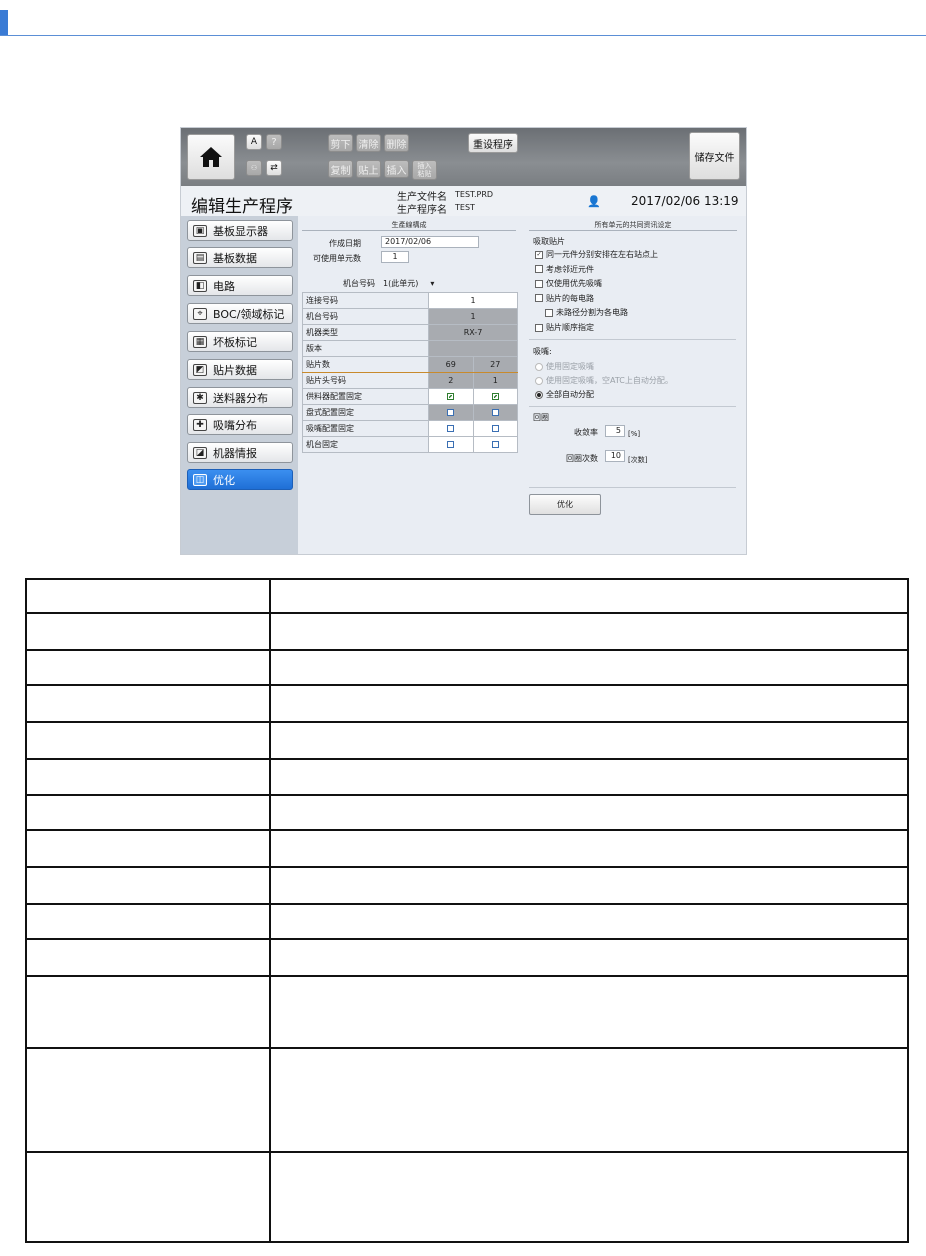 The height and width of the screenshot is (1256, 926). What do you see at coordinates (451, 380) in the screenshot?
I see `cell-value: 2` at bounding box center [451, 380].